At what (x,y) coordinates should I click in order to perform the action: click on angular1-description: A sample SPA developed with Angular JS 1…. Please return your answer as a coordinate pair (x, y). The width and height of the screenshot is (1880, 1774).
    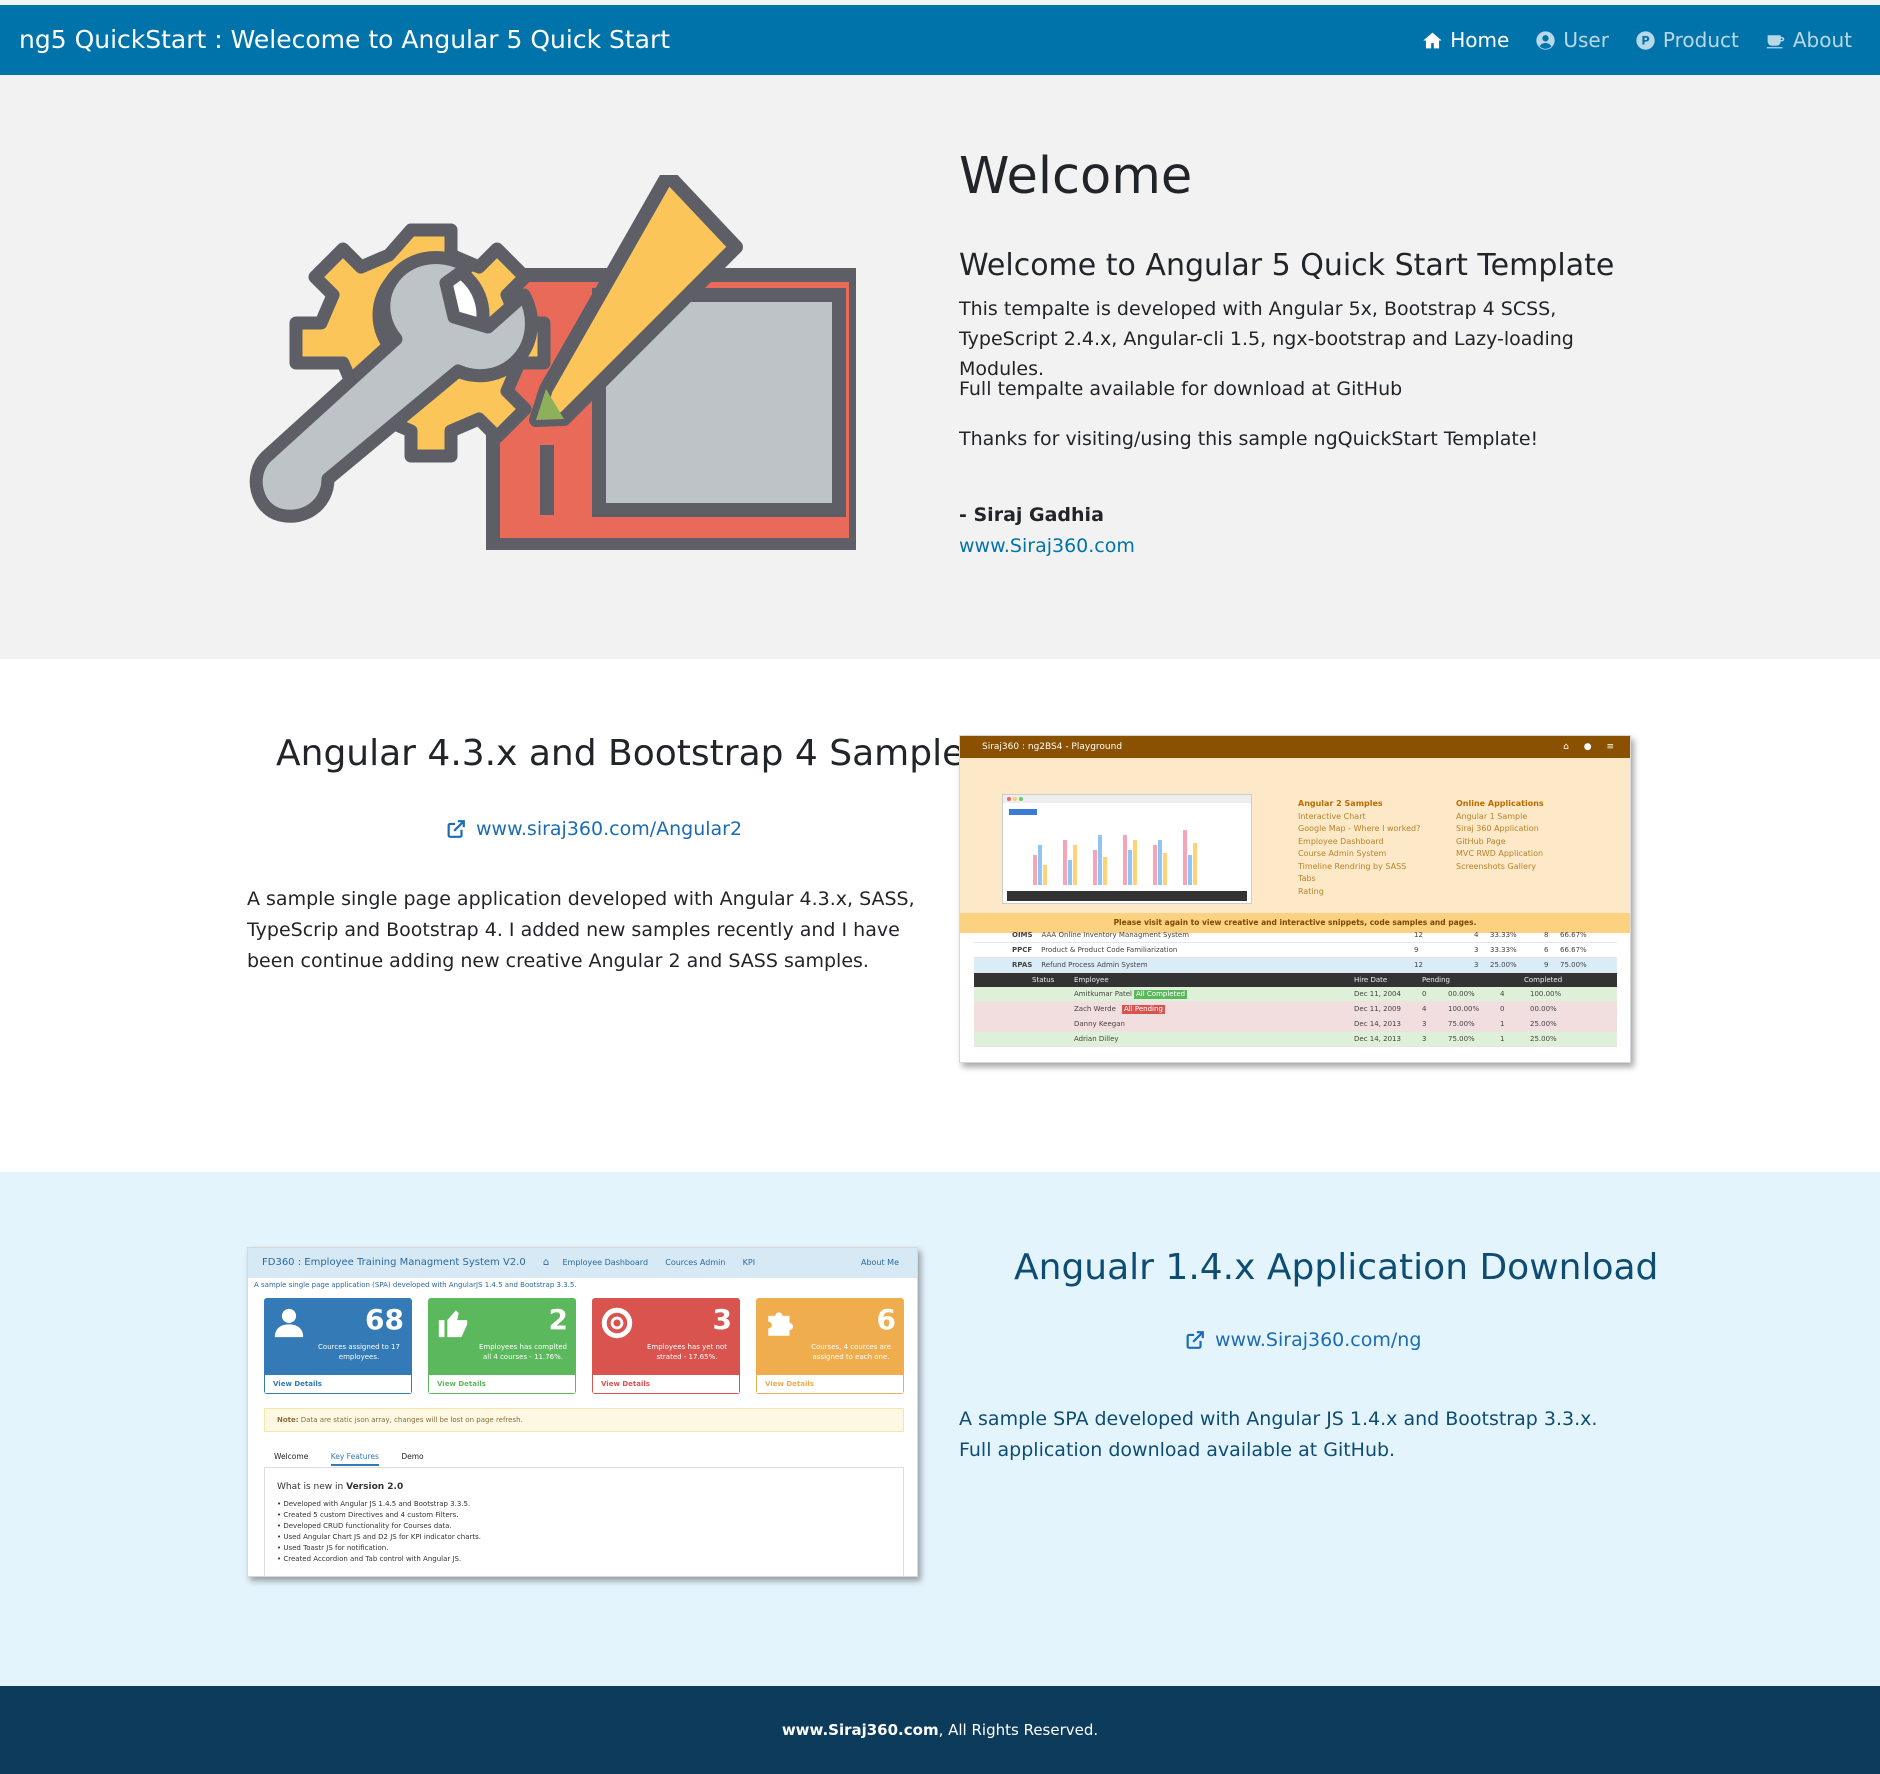
    Looking at the image, I should click on (1278, 1434).